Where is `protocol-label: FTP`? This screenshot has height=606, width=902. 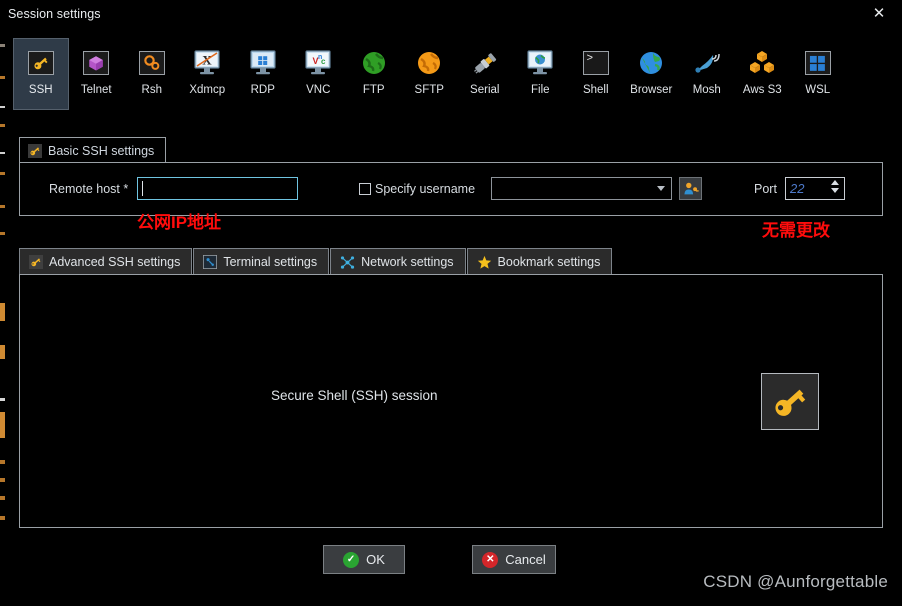 protocol-label: FTP is located at coordinates (373, 90).